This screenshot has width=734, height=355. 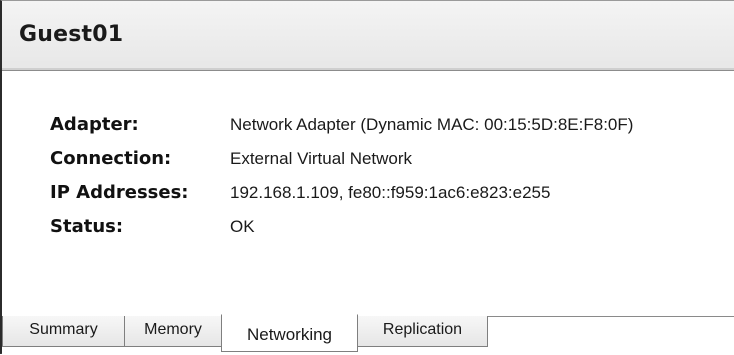 I want to click on detail-row-connection: Connection: External Virtual Network, so click(x=368, y=164).